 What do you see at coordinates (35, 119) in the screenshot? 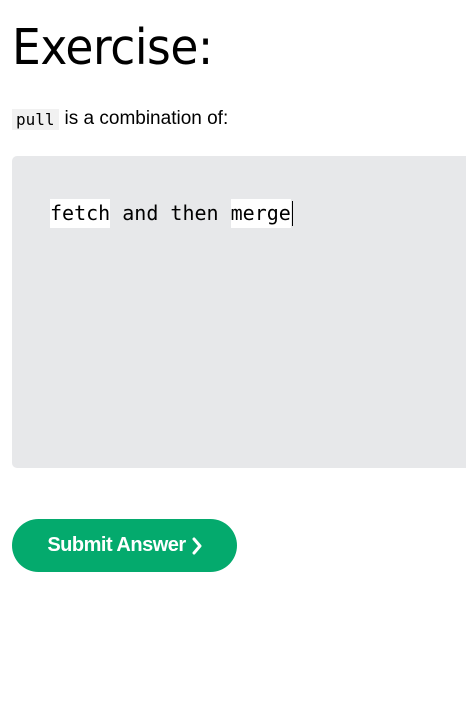
I see `inline-code-keyword: pull` at bounding box center [35, 119].